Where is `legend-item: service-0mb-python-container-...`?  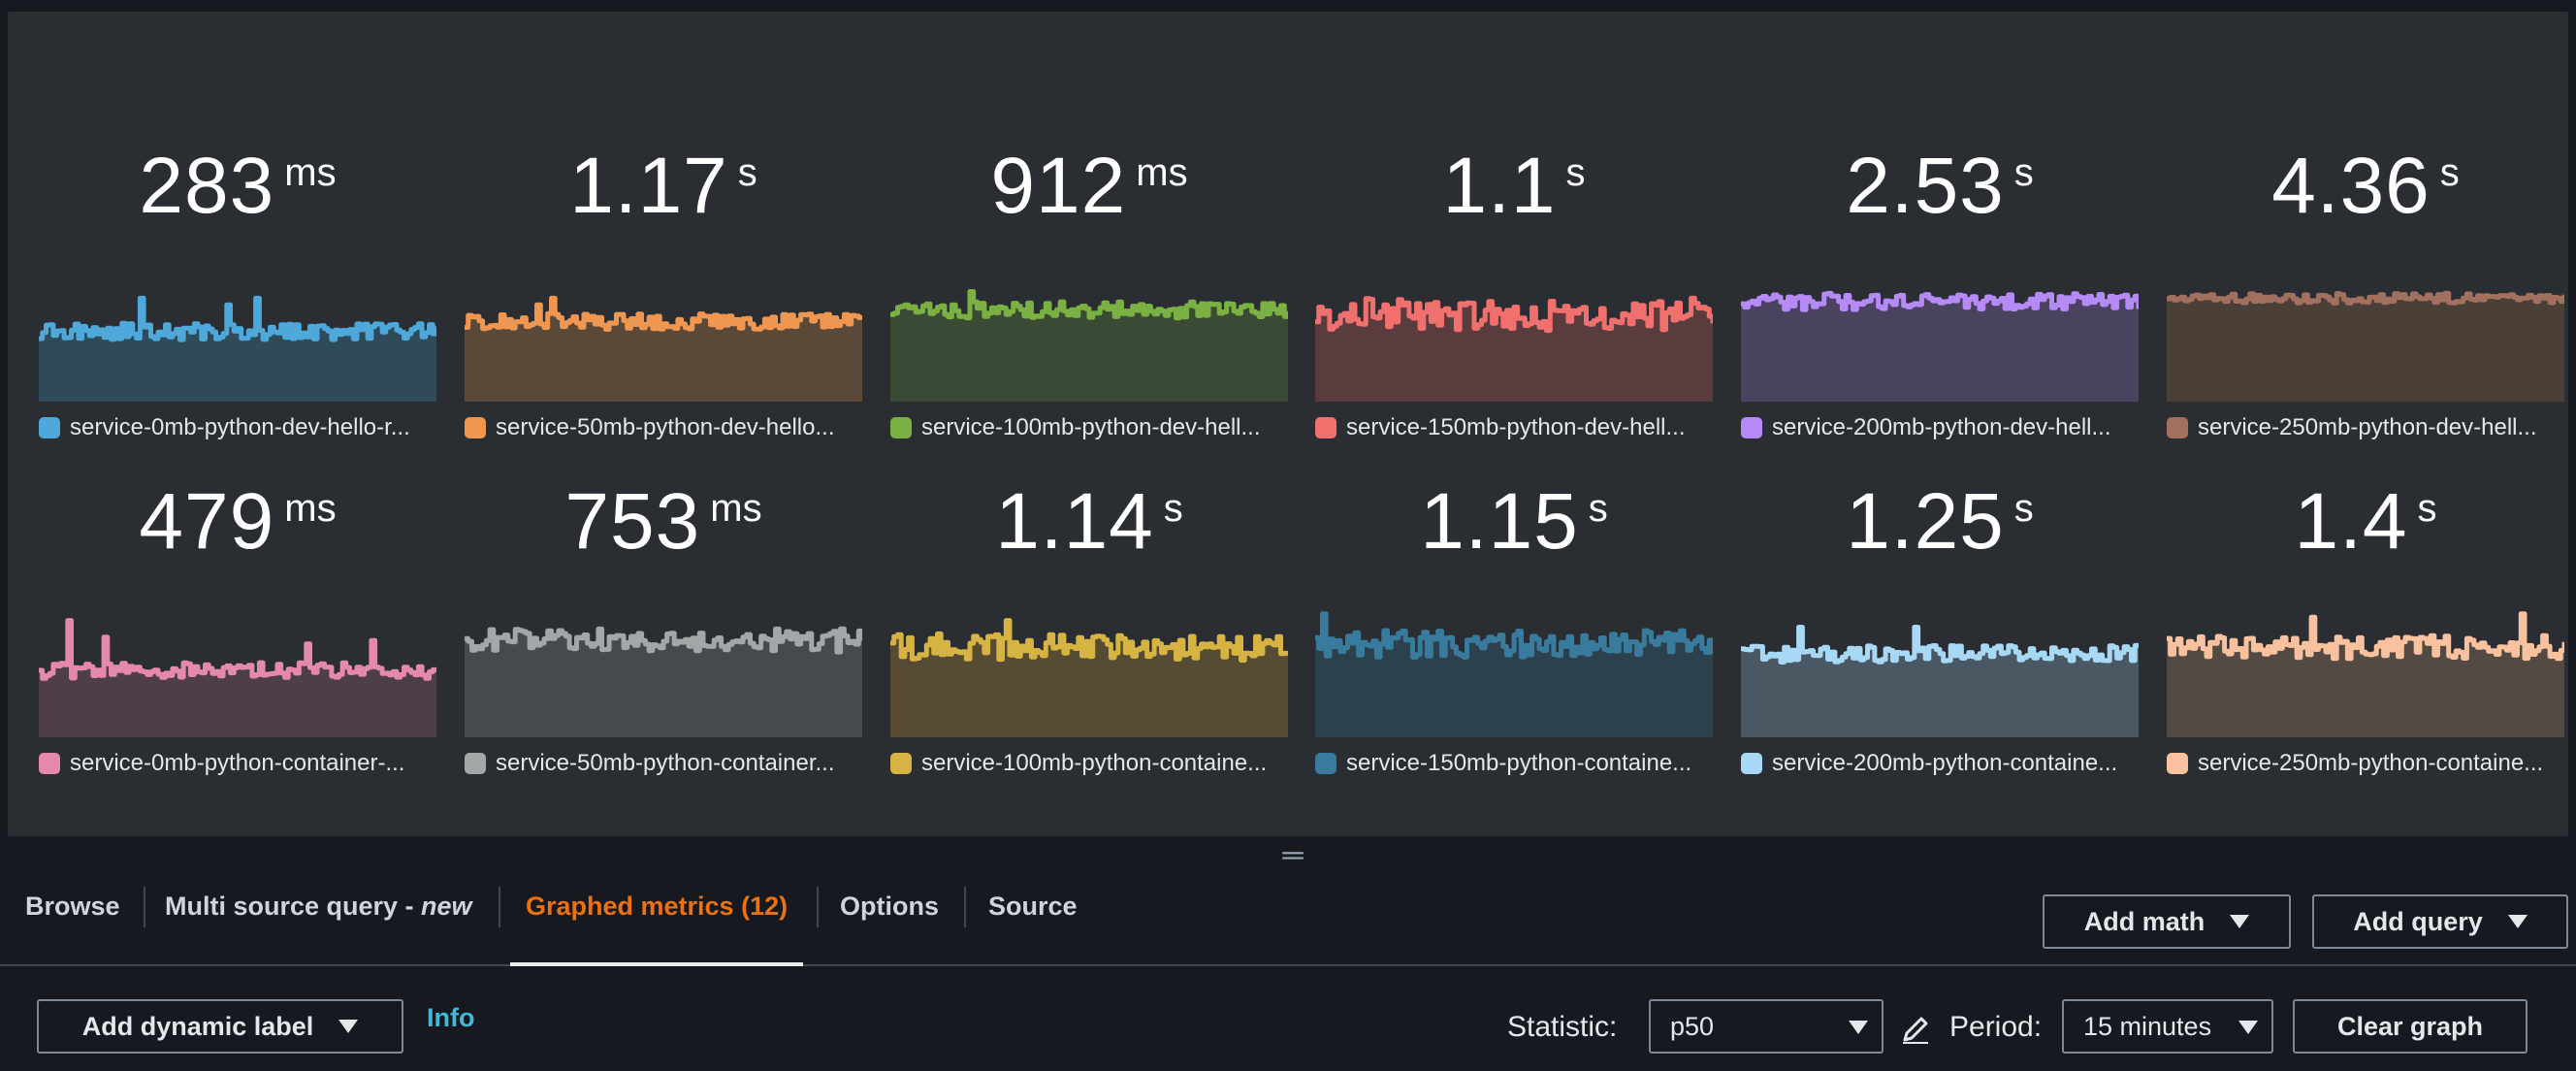 legend-item: service-0mb-python-container-... is located at coordinates (237, 763).